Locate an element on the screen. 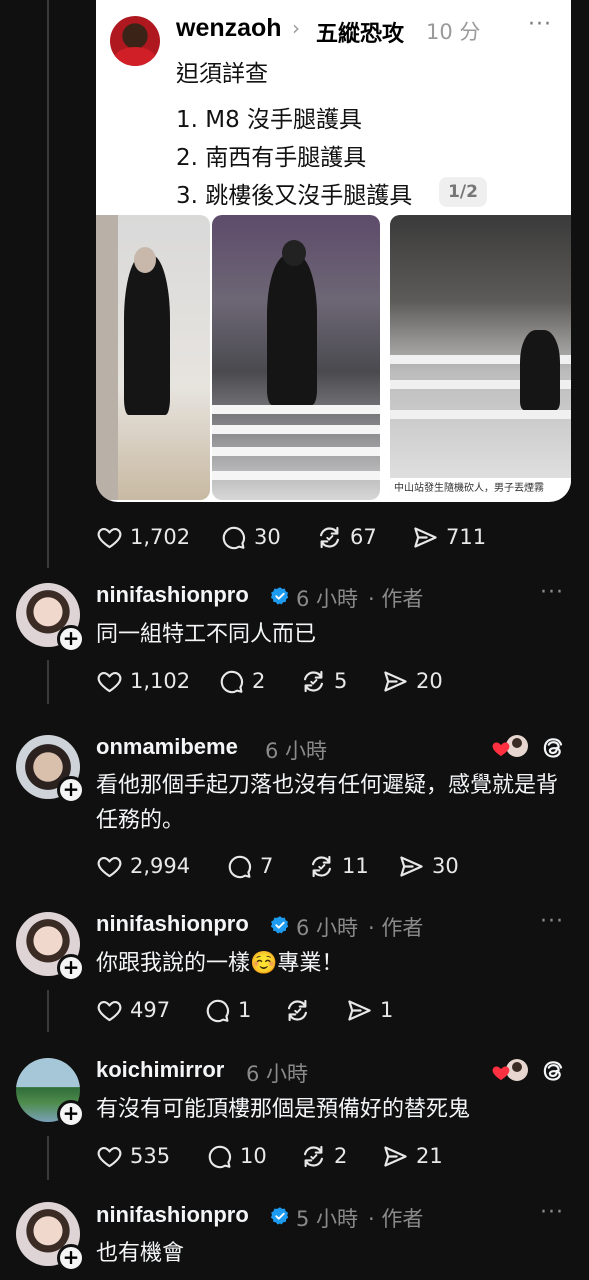 The width and height of the screenshot is (589, 1280). quoted-post-line-4: 3. 跳樓後又沒手腿護具 is located at coordinates (294, 196).